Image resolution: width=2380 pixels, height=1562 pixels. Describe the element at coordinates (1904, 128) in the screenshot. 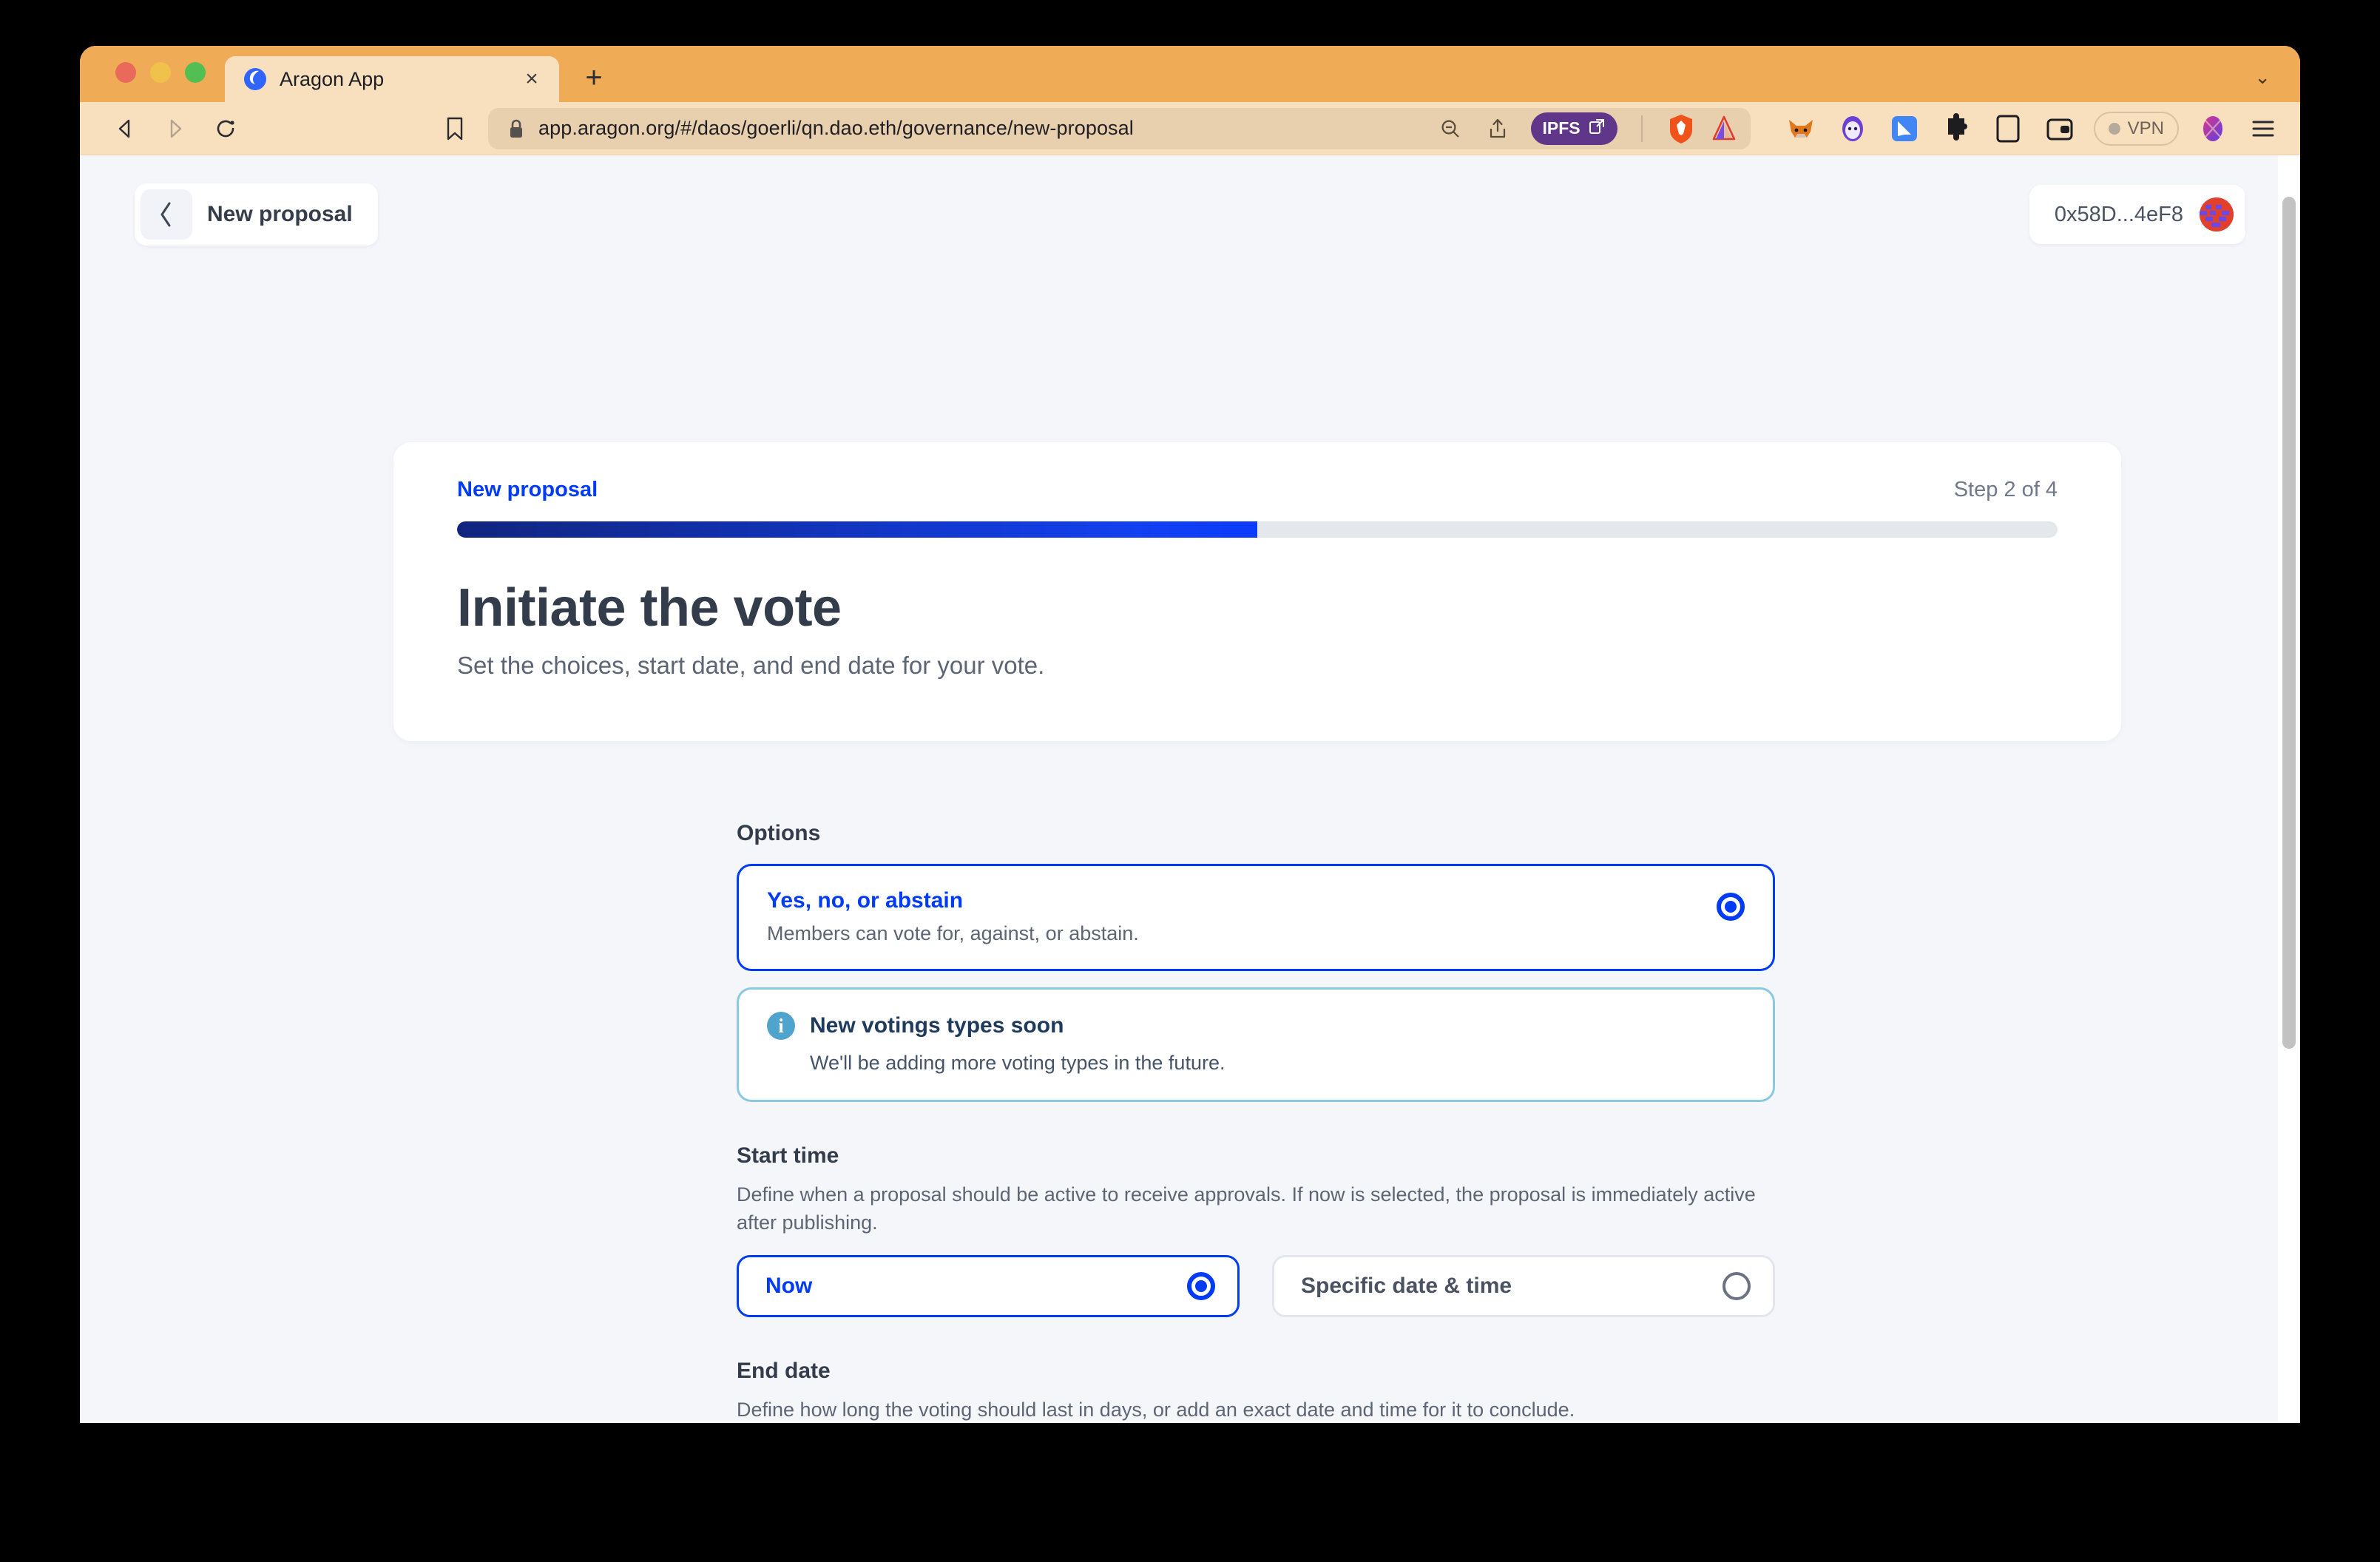

I see `wallet-extension-icon` at that location.